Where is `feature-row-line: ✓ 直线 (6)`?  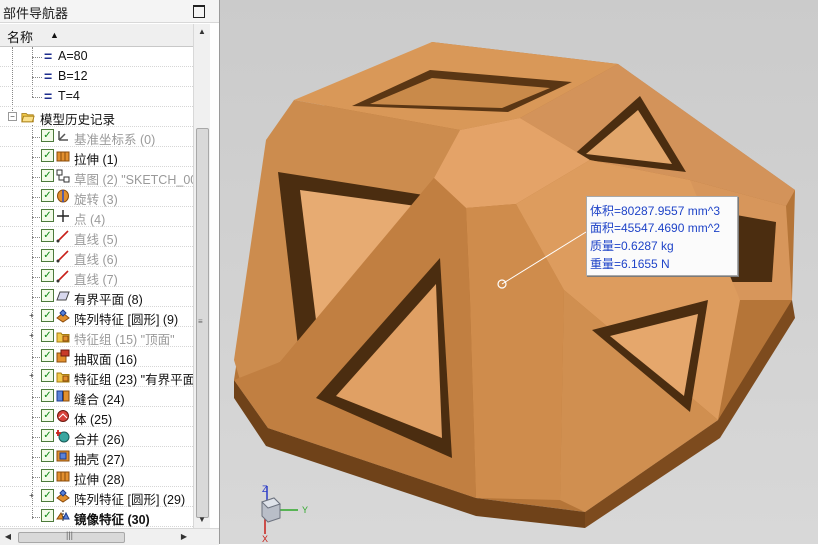
feature-row-line: ✓ 直线 (6) is located at coordinates (96, 257).